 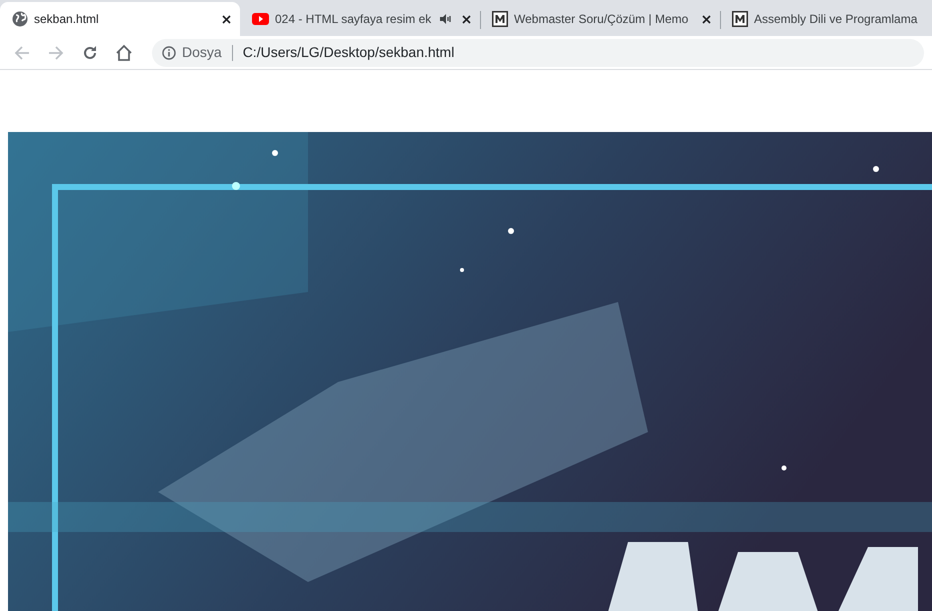 I want to click on video-play-icon, so click(x=260, y=19).